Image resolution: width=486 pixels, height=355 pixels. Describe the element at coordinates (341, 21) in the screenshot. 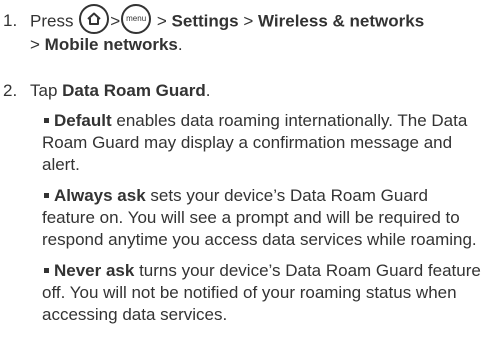

I see `path-wireless: Wireless & networks` at that location.